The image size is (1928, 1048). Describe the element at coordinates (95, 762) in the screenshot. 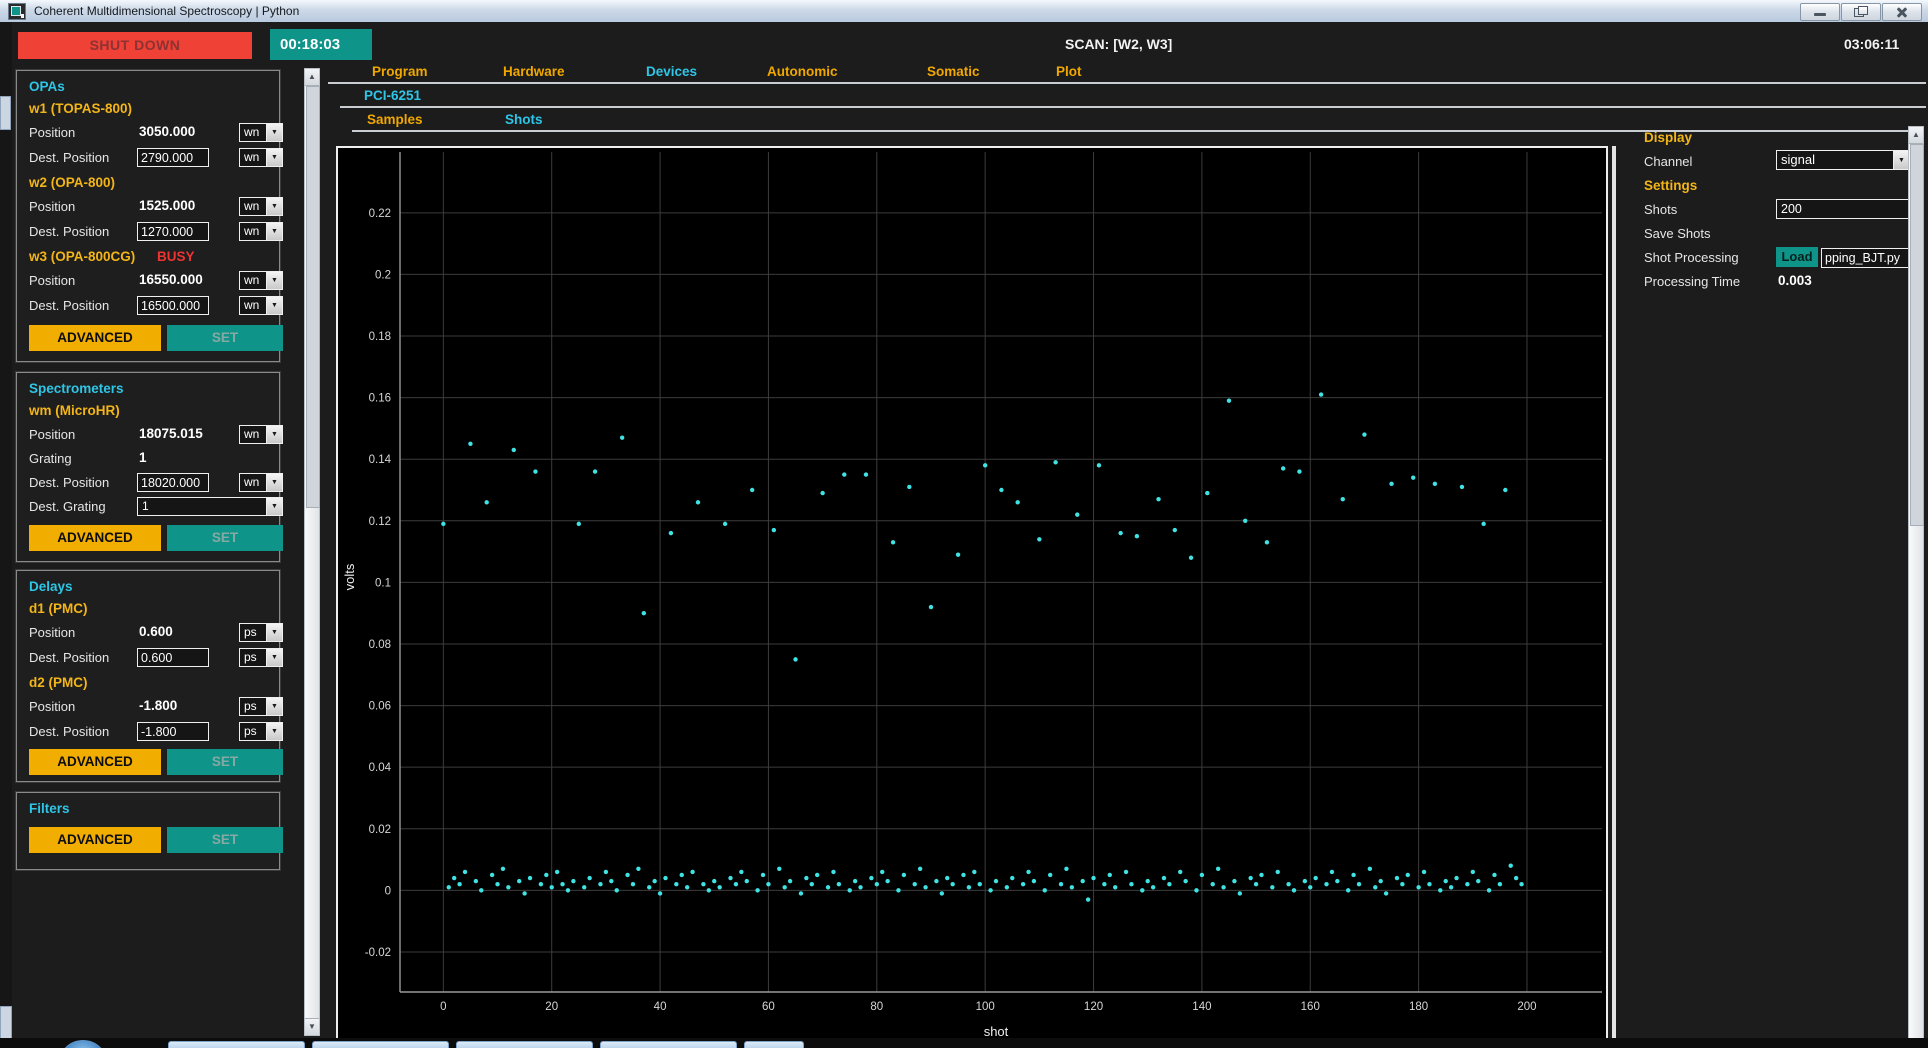

I see `delays-advanced-button: ADVANCED` at that location.